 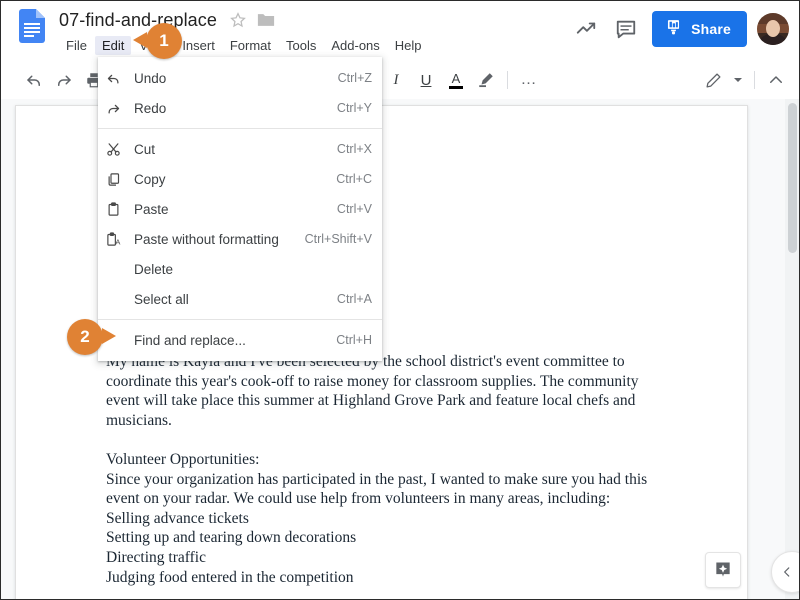 What do you see at coordinates (626, 29) in the screenshot?
I see `comment-icon` at bounding box center [626, 29].